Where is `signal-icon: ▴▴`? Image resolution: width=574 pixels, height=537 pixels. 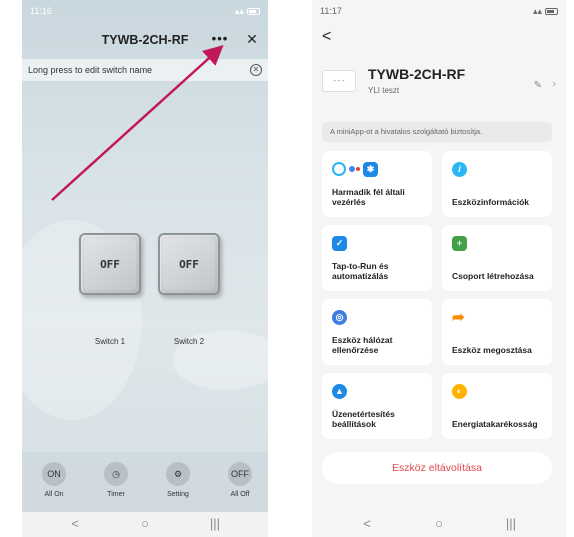 signal-icon: ▴▴ is located at coordinates (537, 10).